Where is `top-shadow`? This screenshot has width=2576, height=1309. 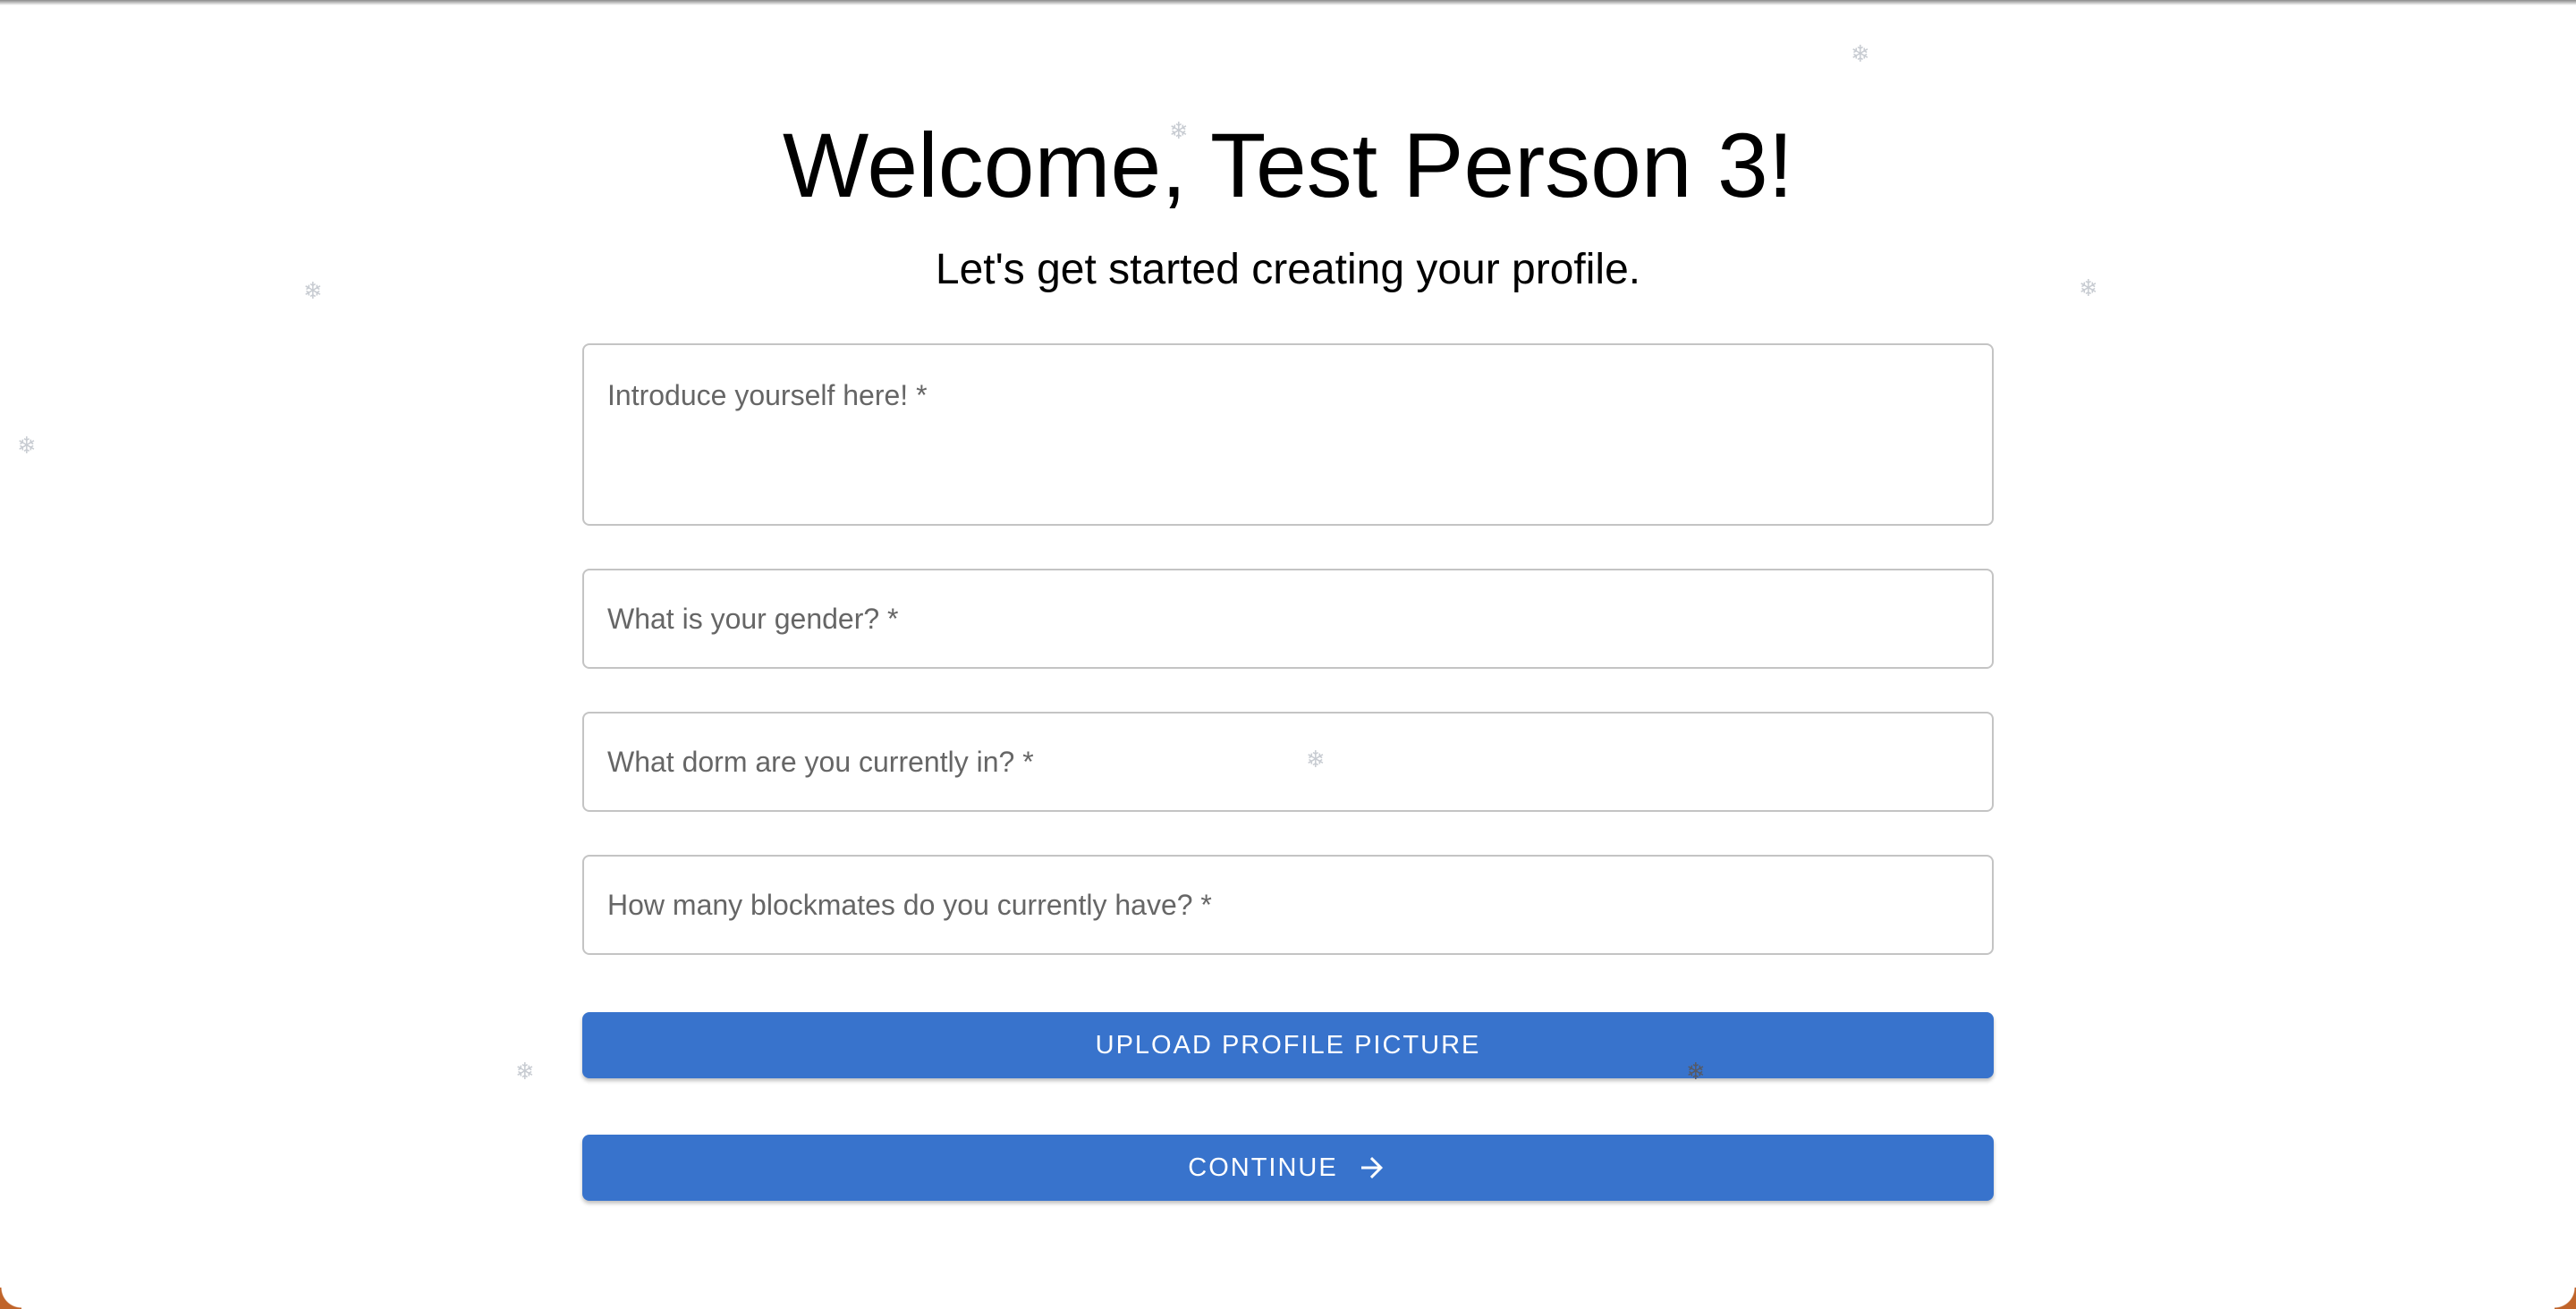 top-shadow is located at coordinates (1288, 2).